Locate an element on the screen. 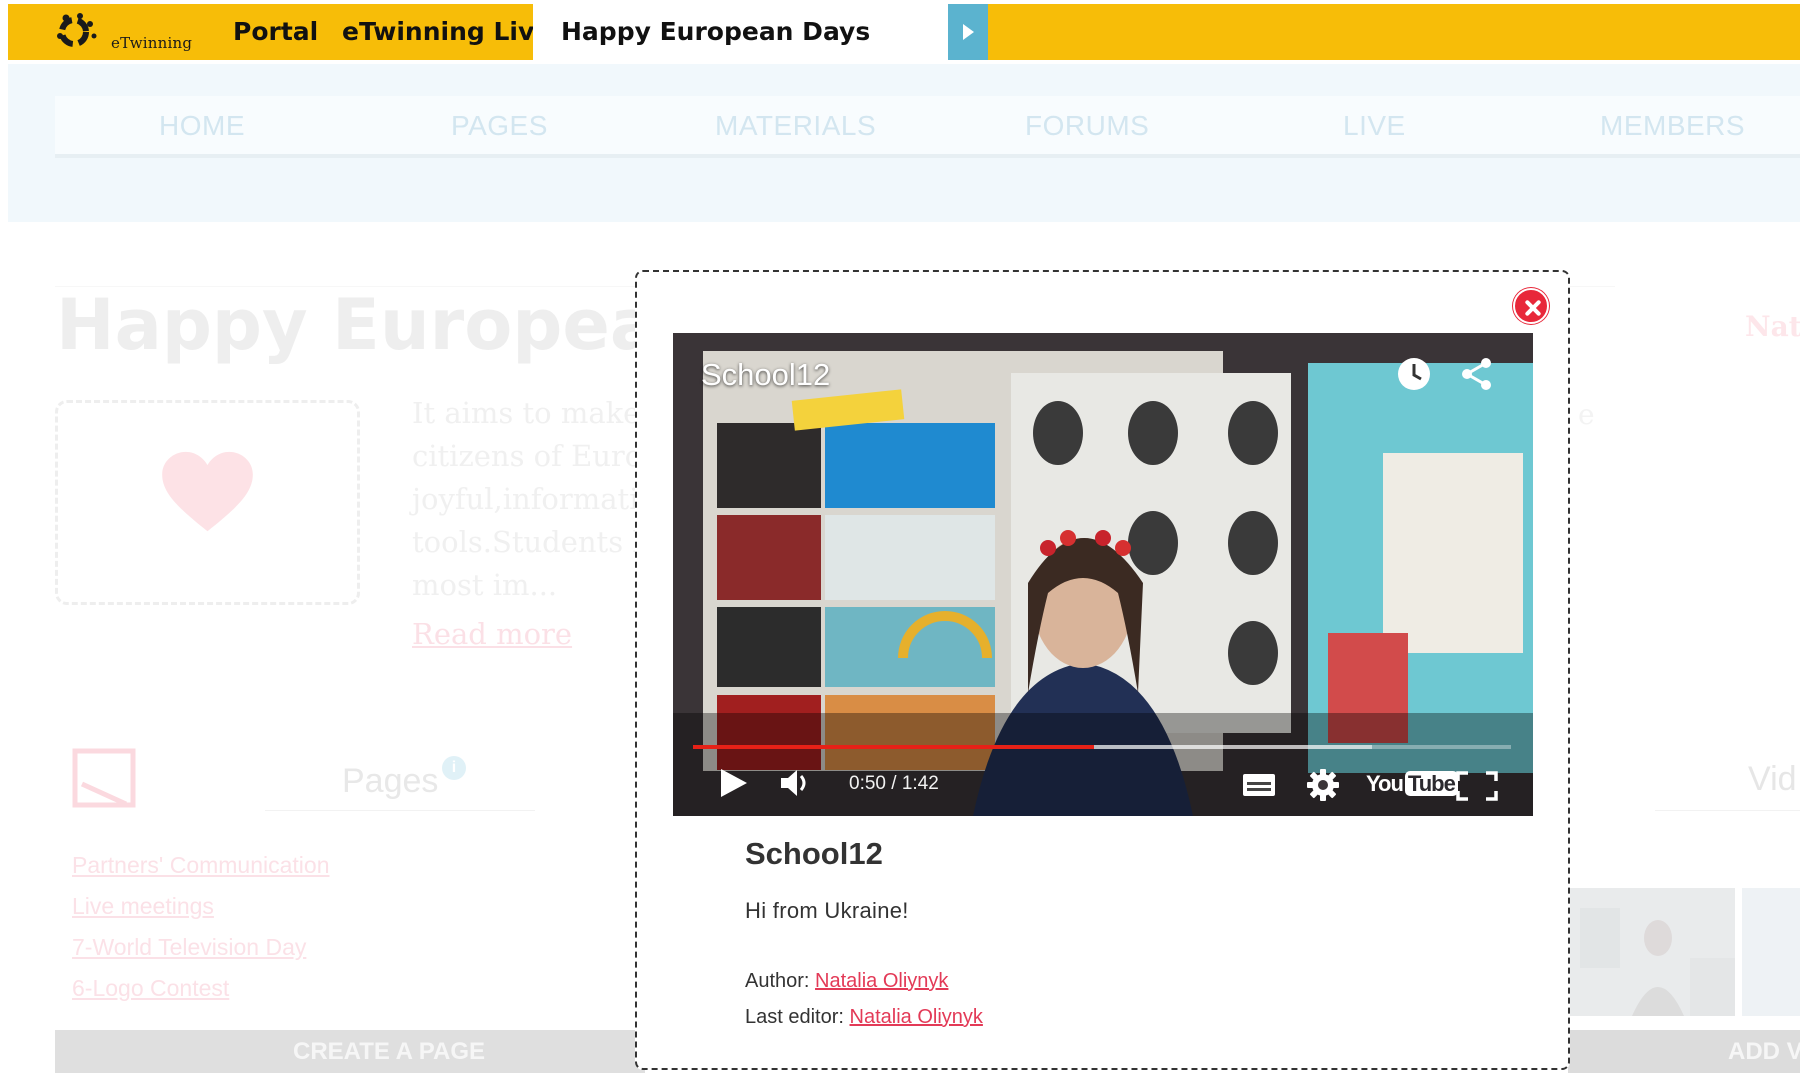  page-link: 7-World Television Day is located at coordinates (189, 947).